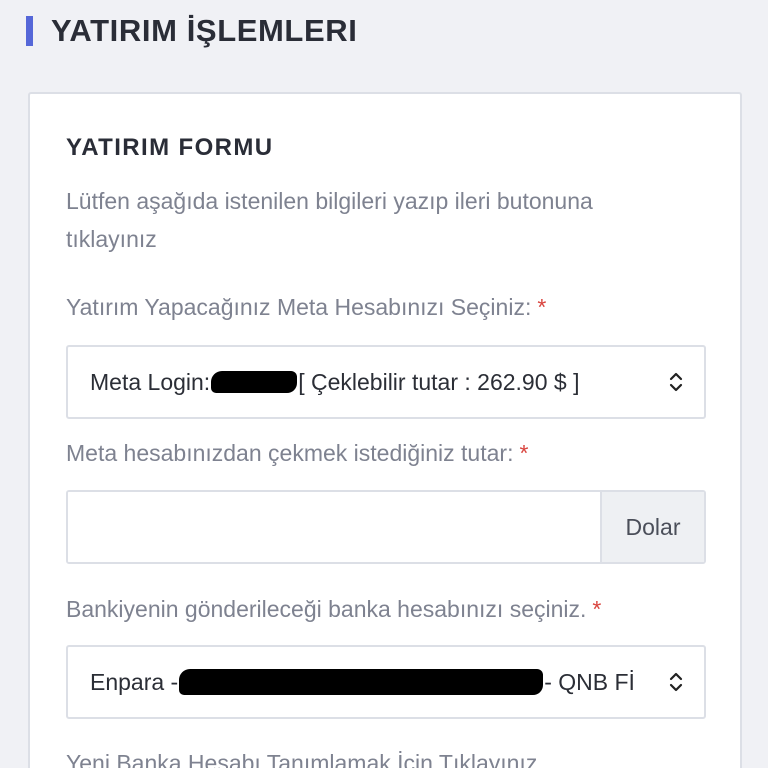 The image size is (768, 768). I want to click on amount-input-group: Dolar, so click(386, 527).